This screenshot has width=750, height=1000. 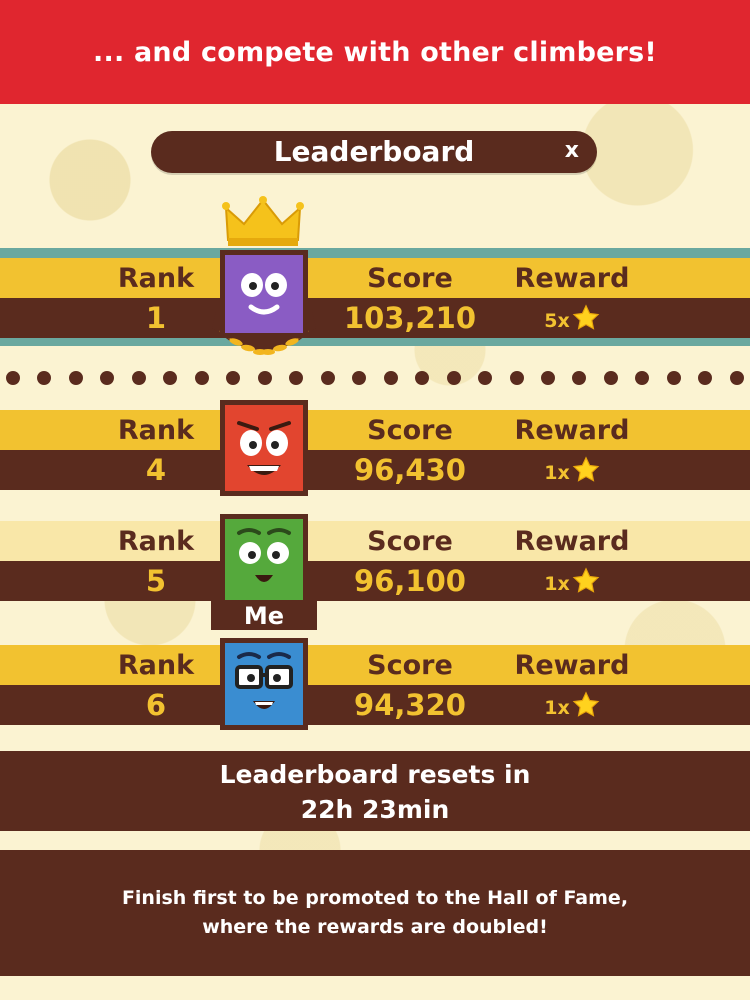 I want to click on top-banner: ... and compete with other climbers!, so click(x=375, y=52).